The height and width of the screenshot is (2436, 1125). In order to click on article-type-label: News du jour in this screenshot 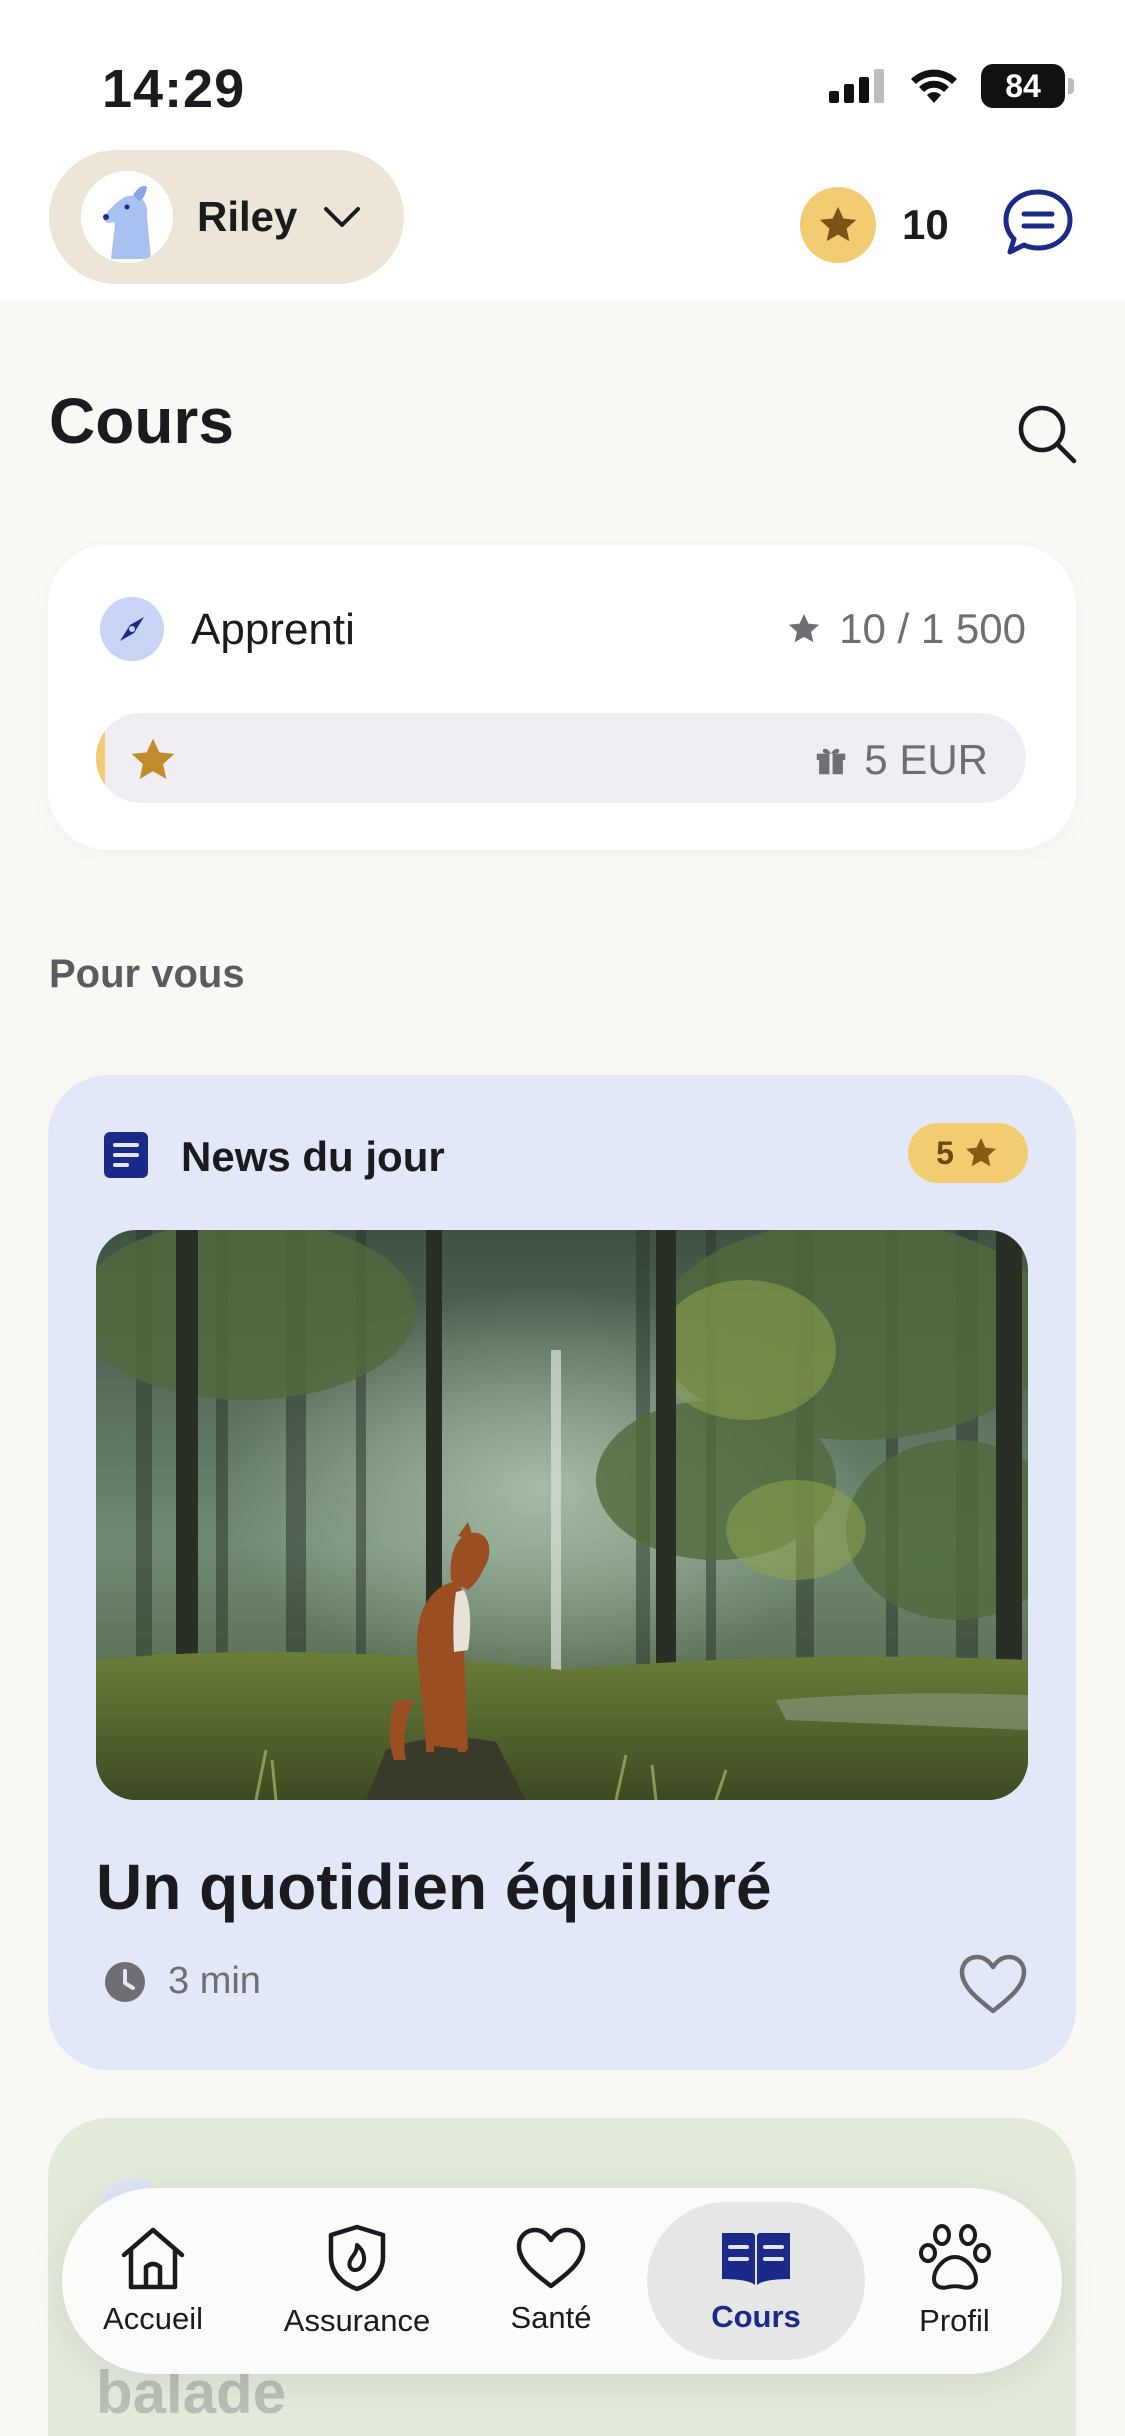, I will do `click(313, 1156)`.